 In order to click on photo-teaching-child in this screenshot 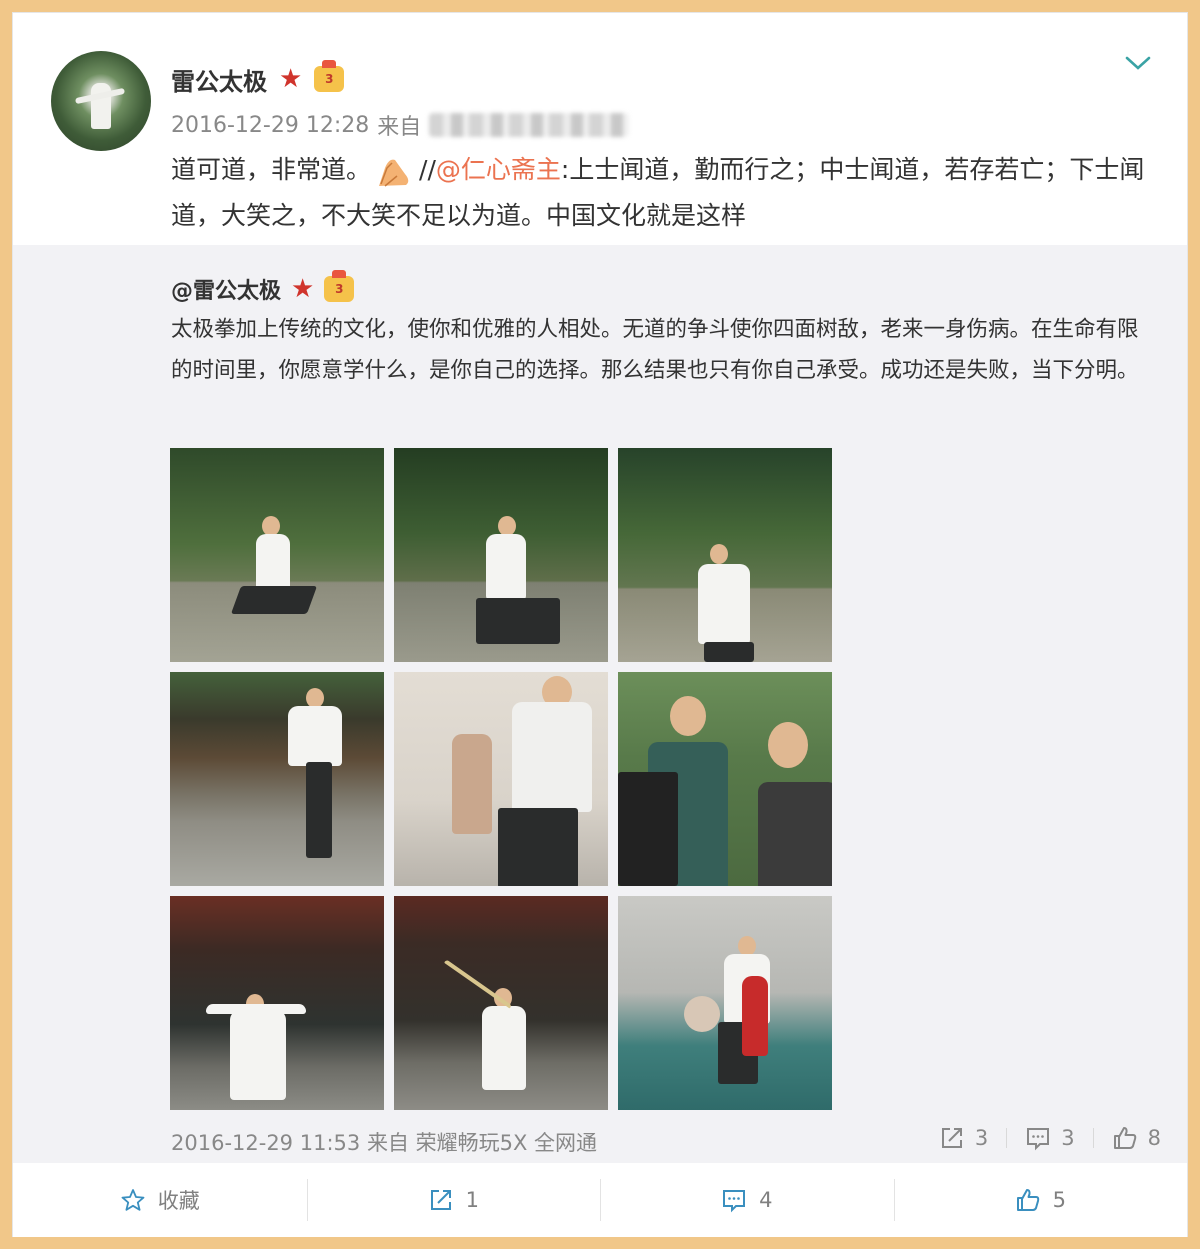, I will do `click(501, 779)`.